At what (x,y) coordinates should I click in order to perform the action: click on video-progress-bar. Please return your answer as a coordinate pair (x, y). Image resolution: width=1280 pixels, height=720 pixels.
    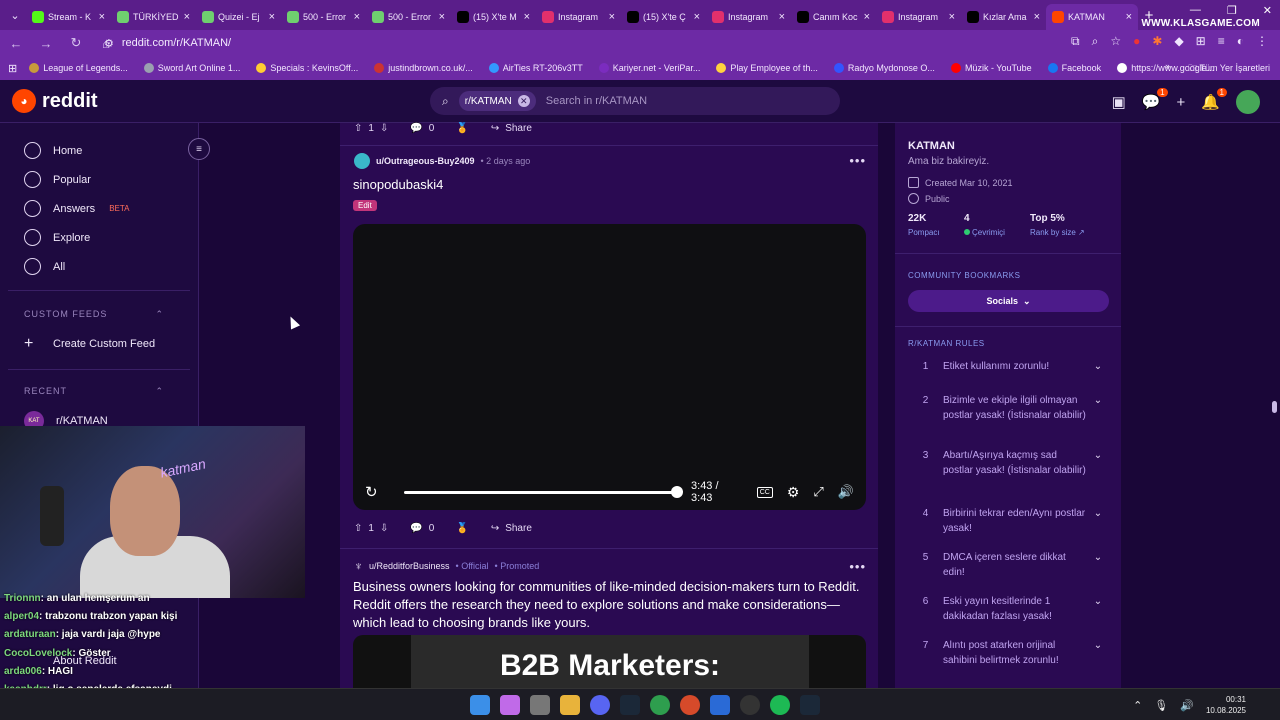
    Looking at the image, I should click on (543, 491).